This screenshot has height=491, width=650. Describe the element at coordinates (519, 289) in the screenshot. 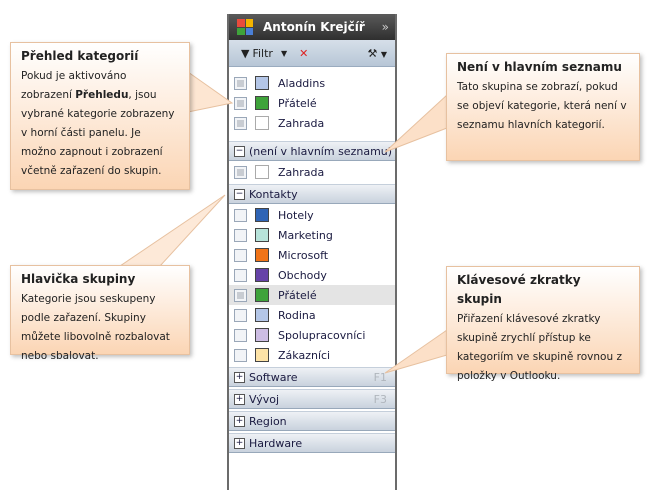

I see `callout-title: Klávesové zkratky skupin` at that location.